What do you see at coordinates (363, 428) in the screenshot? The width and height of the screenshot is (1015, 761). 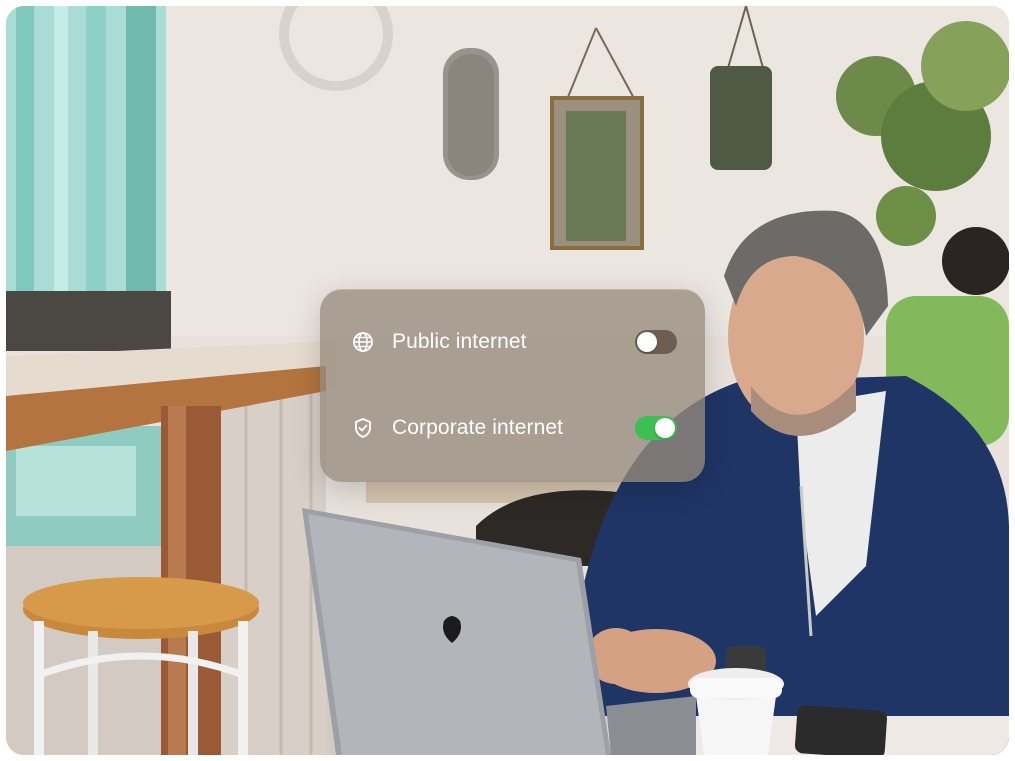 I see `shield-check-icon` at bounding box center [363, 428].